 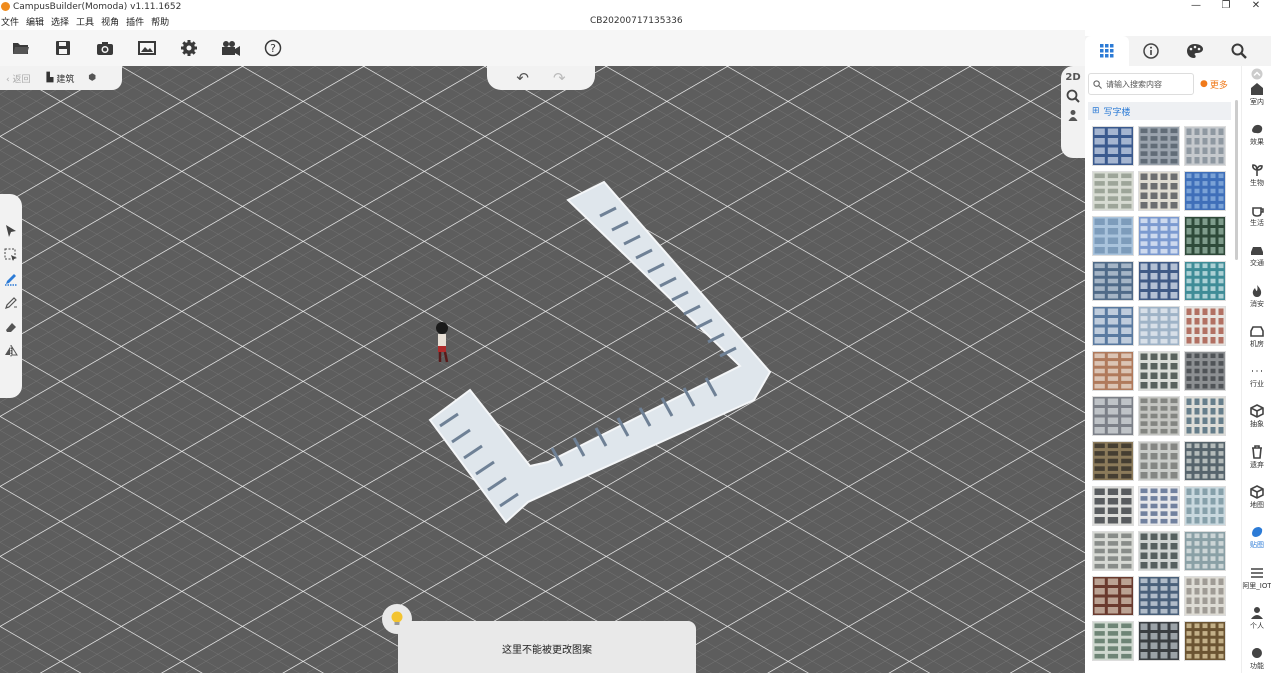 I want to click on redo-icon: ↷, so click(x=559, y=78).